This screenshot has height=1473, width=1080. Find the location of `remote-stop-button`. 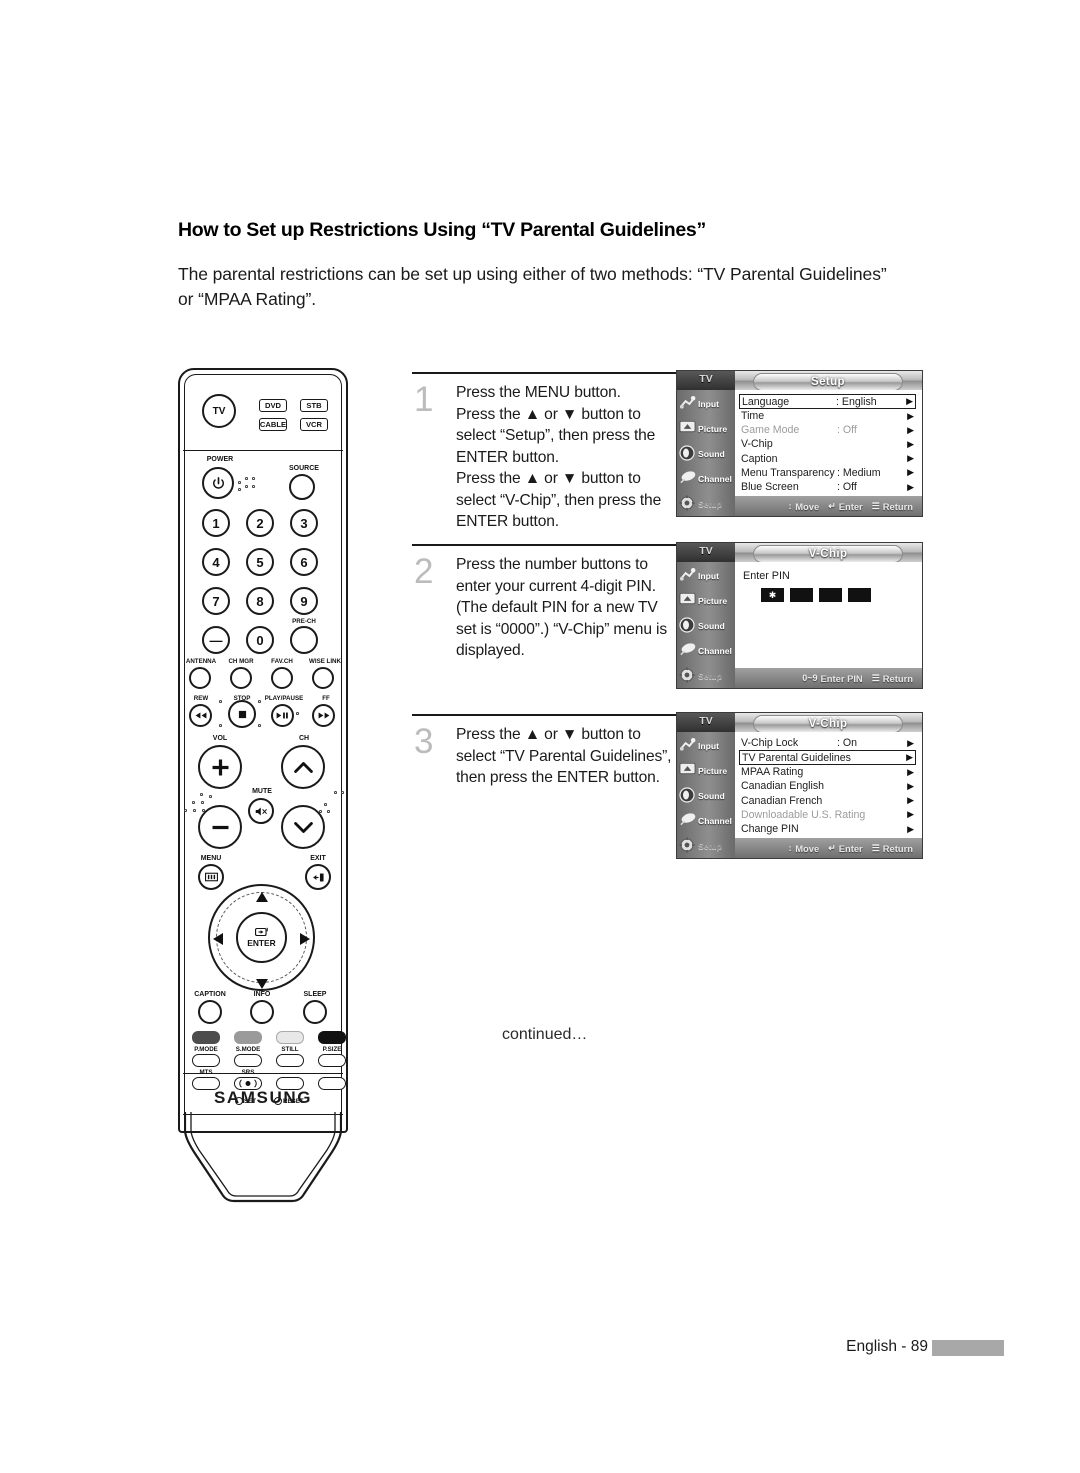

remote-stop-button is located at coordinates (242, 714).